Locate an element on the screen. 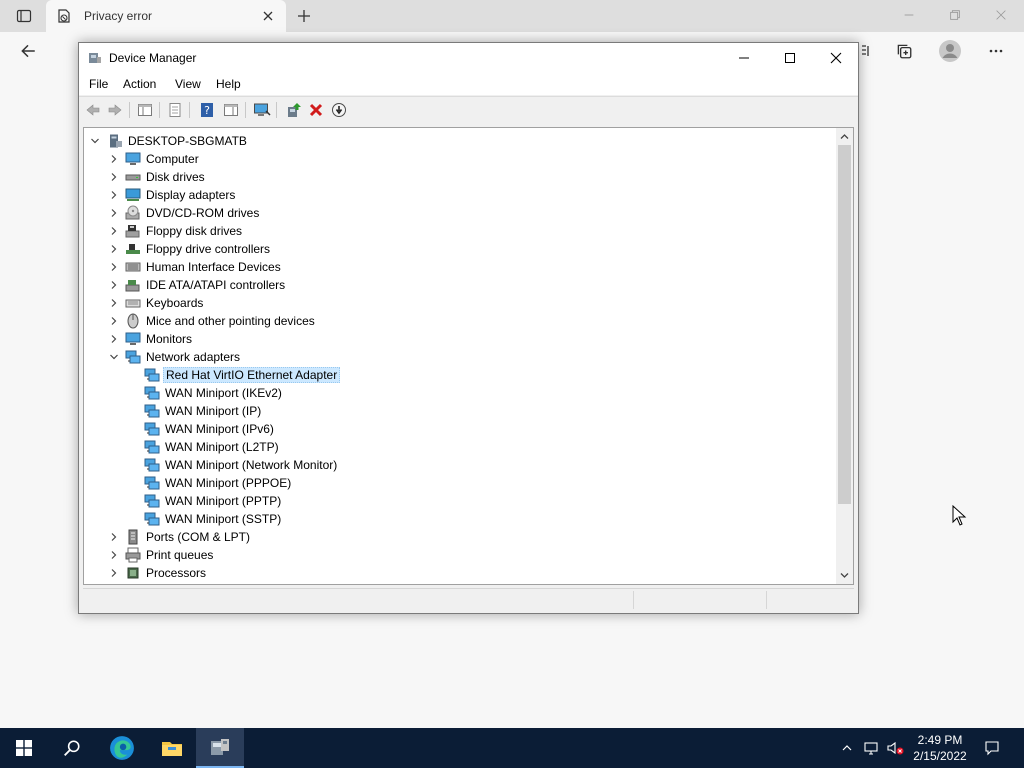 The image size is (1024, 768). tree-category: Keyboards is located at coordinates (460, 303).